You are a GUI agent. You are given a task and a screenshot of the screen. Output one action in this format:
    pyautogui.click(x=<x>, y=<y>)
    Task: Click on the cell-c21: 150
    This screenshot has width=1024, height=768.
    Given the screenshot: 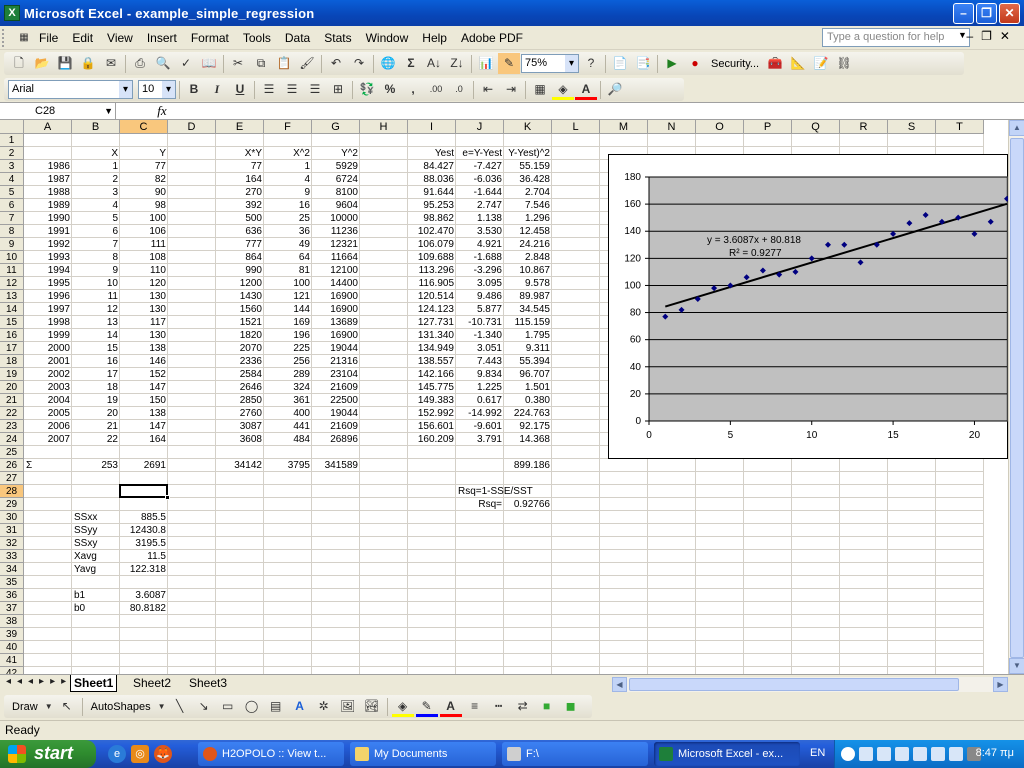 What is the action you would take?
    pyautogui.click(x=144, y=400)
    